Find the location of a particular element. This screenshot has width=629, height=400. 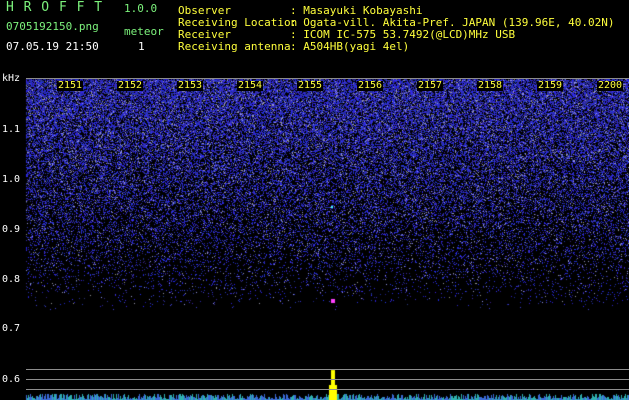

y-tick-label: 1.1 is located at coordinates (11, 129).